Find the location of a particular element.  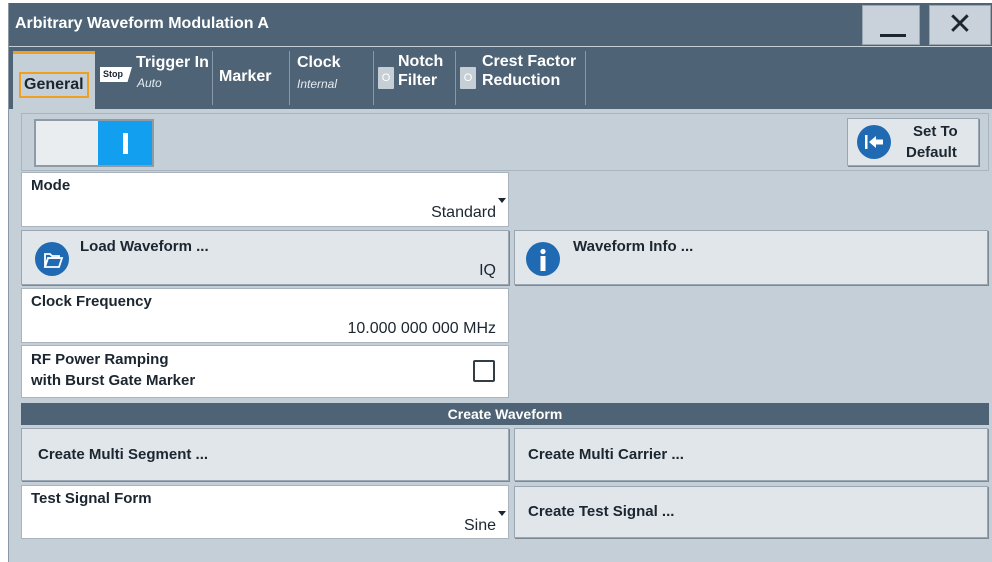

rf-power-ramping-checkbox is located at coordinates (484, 371).